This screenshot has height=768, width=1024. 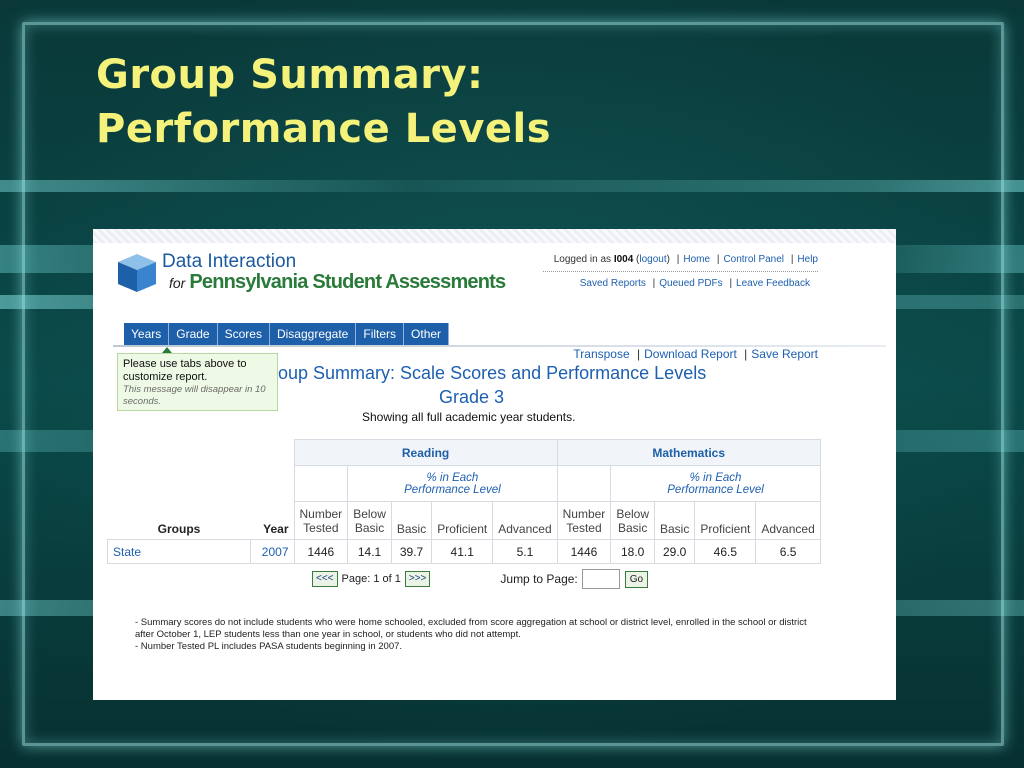 I want to click on tab-filters: Filters, so click(x=380, y=334).